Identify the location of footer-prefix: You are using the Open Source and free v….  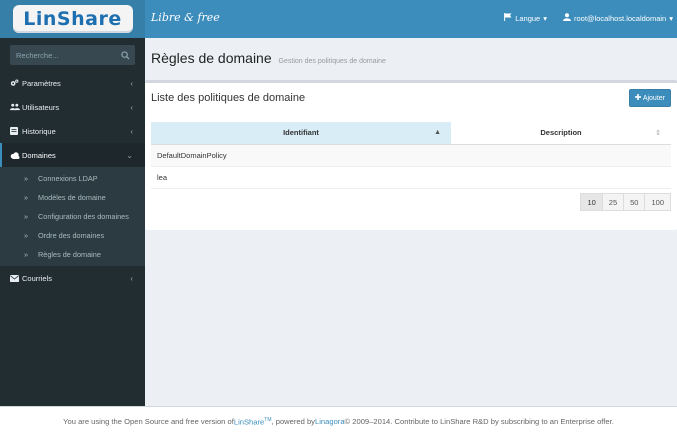
(148, 421).